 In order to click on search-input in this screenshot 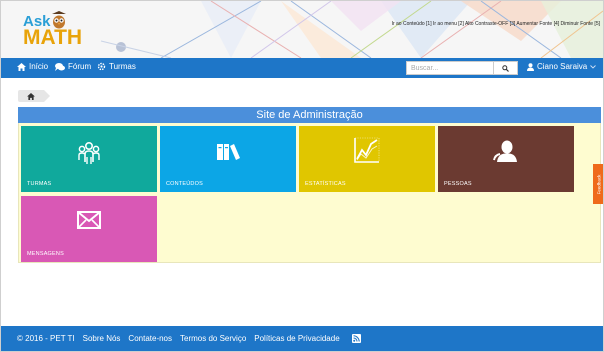, I will do `click(450, 68)`.